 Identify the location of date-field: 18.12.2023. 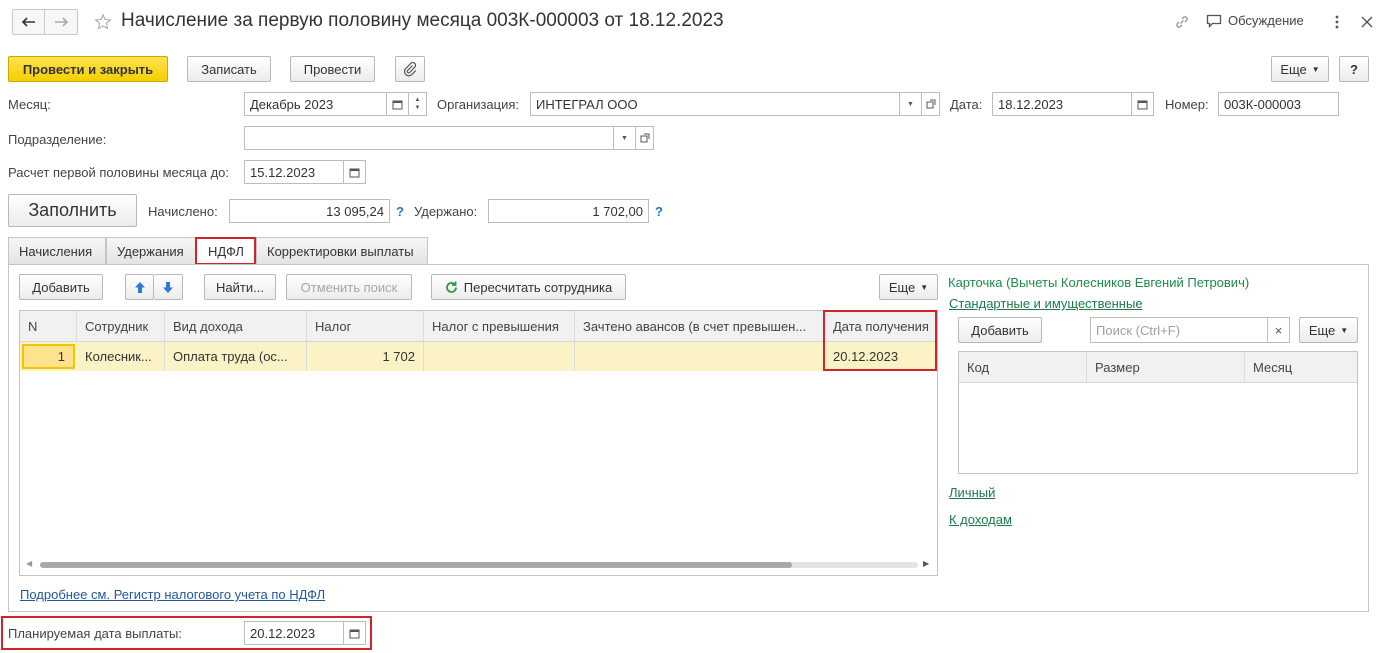
(1073, 104).